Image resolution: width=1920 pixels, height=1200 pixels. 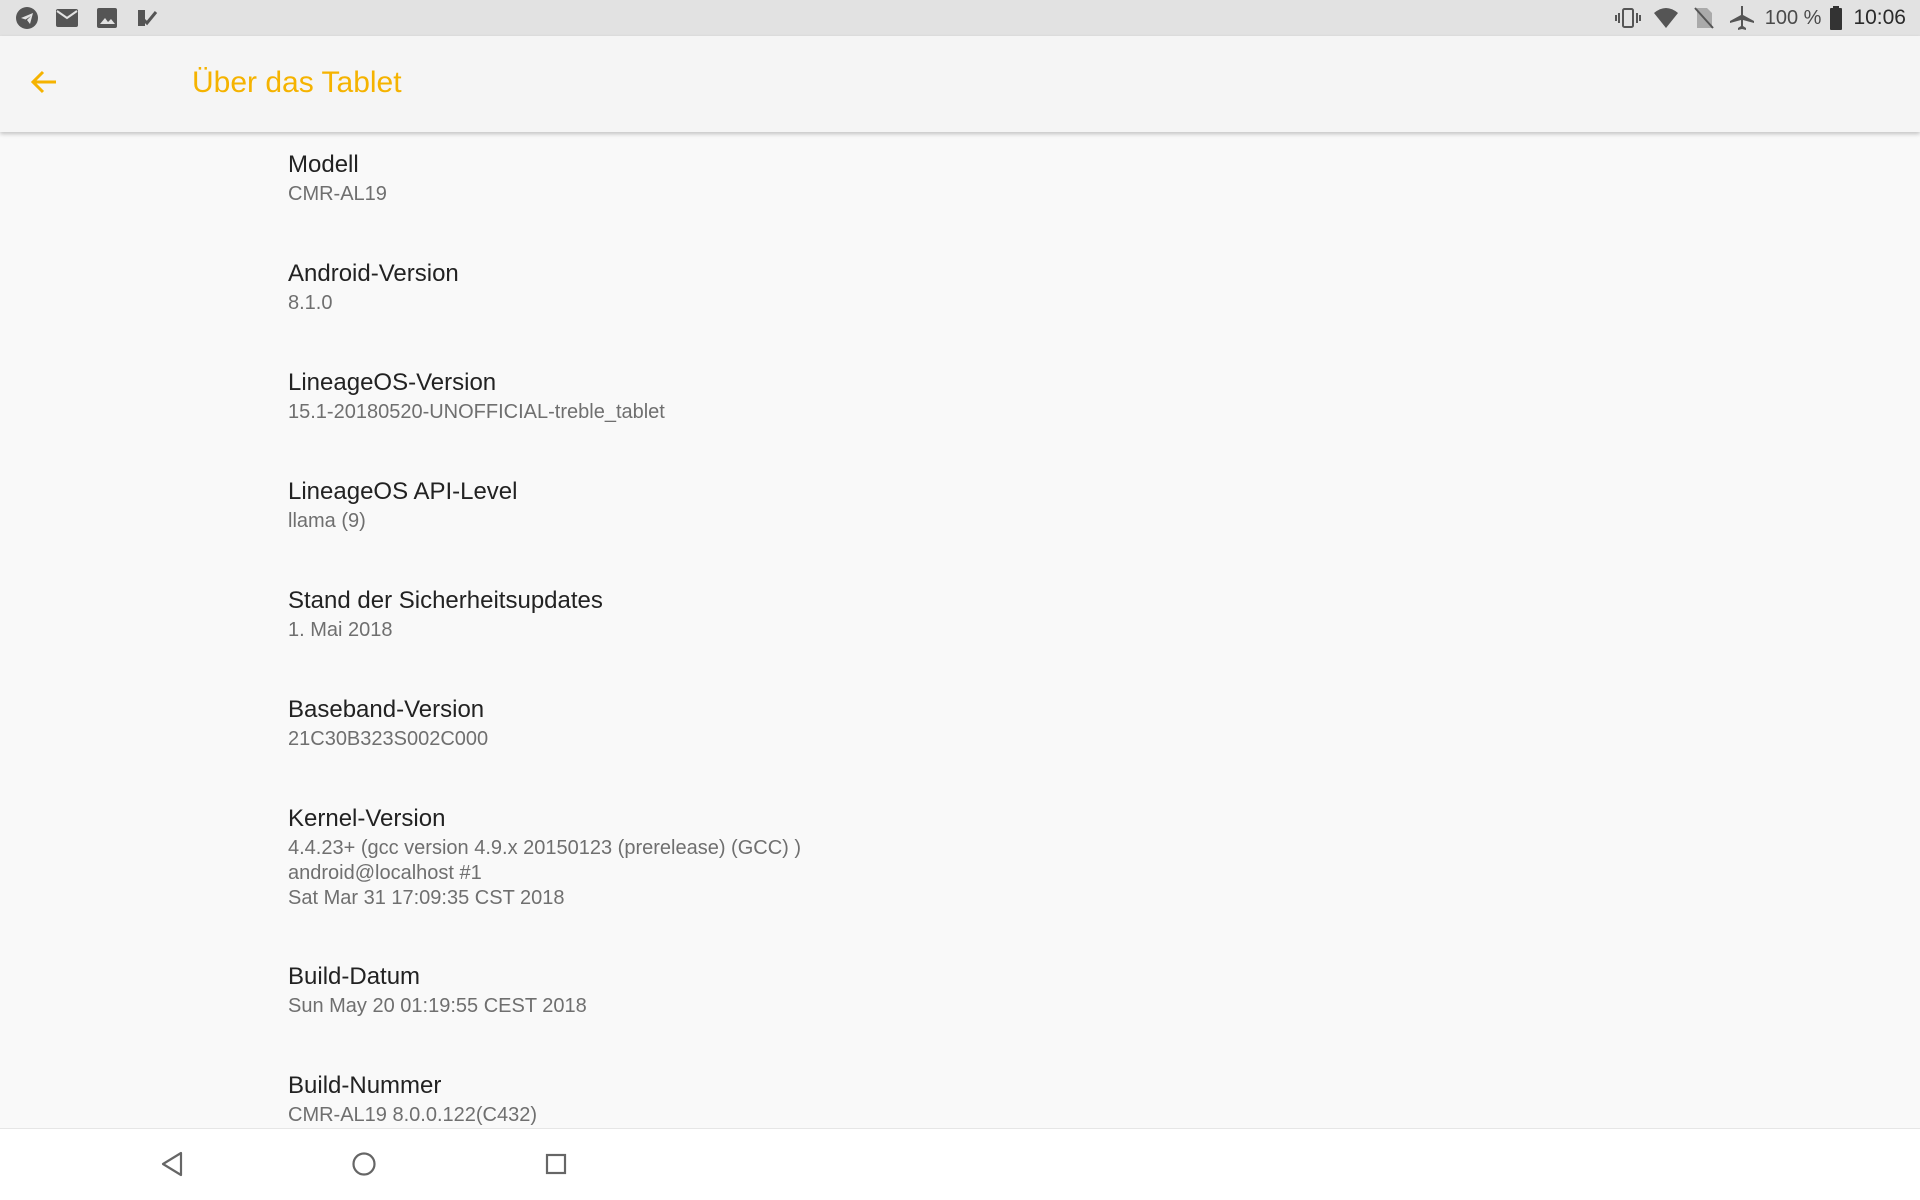 What do you see at coordinates (392, 382) in the screenshot?
I see `item-title: LineageOS-Version` at bounding box center [392, 382].